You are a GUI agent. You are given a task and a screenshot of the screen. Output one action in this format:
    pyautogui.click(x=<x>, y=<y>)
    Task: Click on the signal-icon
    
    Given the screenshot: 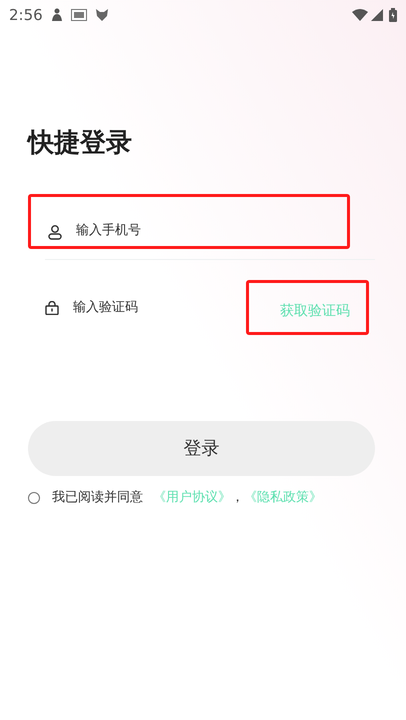 What is the action you would take?
    pyautogui.click(x=377, y=15)
    